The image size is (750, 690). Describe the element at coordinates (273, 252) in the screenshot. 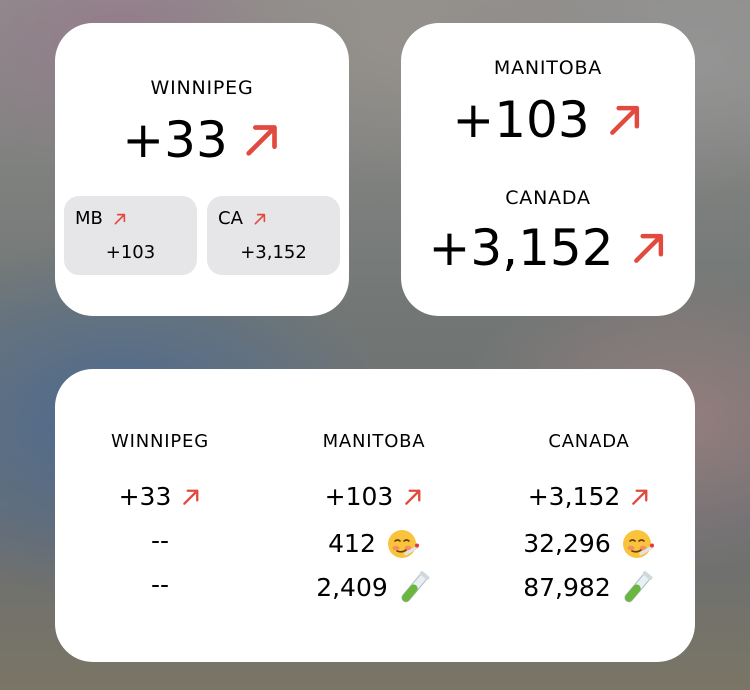

I see `mini-card-value: +3,152` at that location.